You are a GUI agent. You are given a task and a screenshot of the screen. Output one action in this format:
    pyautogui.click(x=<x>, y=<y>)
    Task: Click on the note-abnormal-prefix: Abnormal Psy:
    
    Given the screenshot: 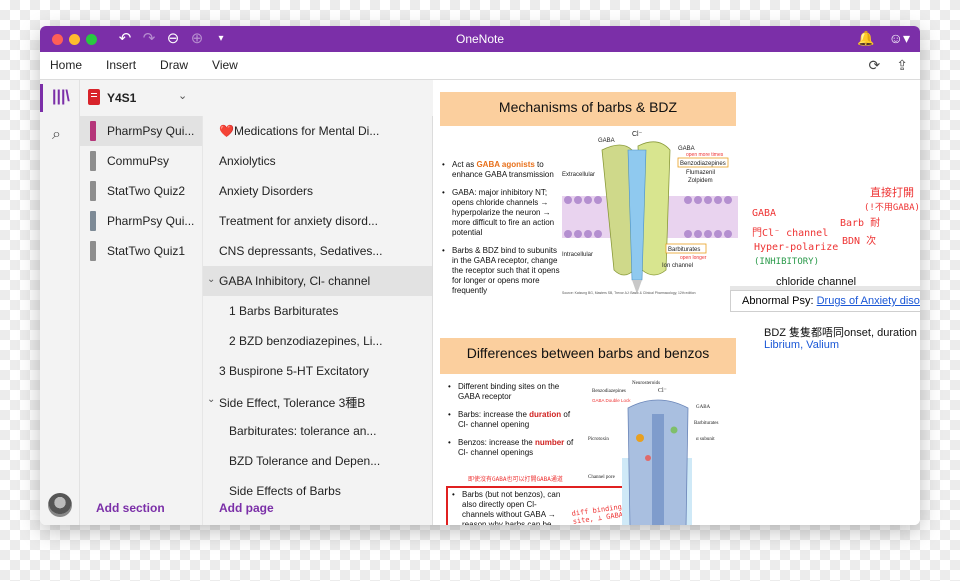 What is the action you would take?
    pyautogui.click(x=779, y=301)
    